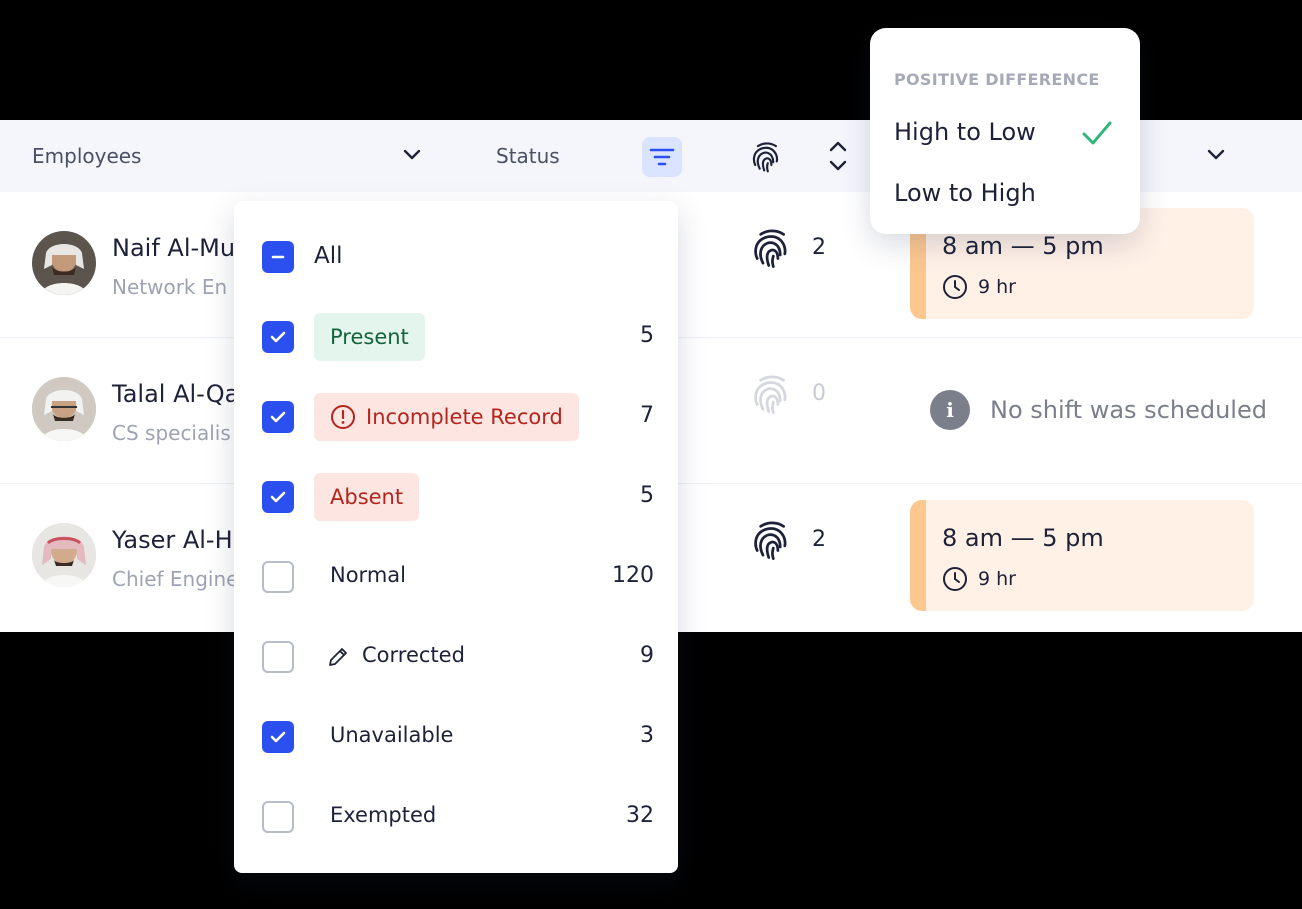  I want to click on filter-option-unavailable: Unavailable 3, so click(456, 737).